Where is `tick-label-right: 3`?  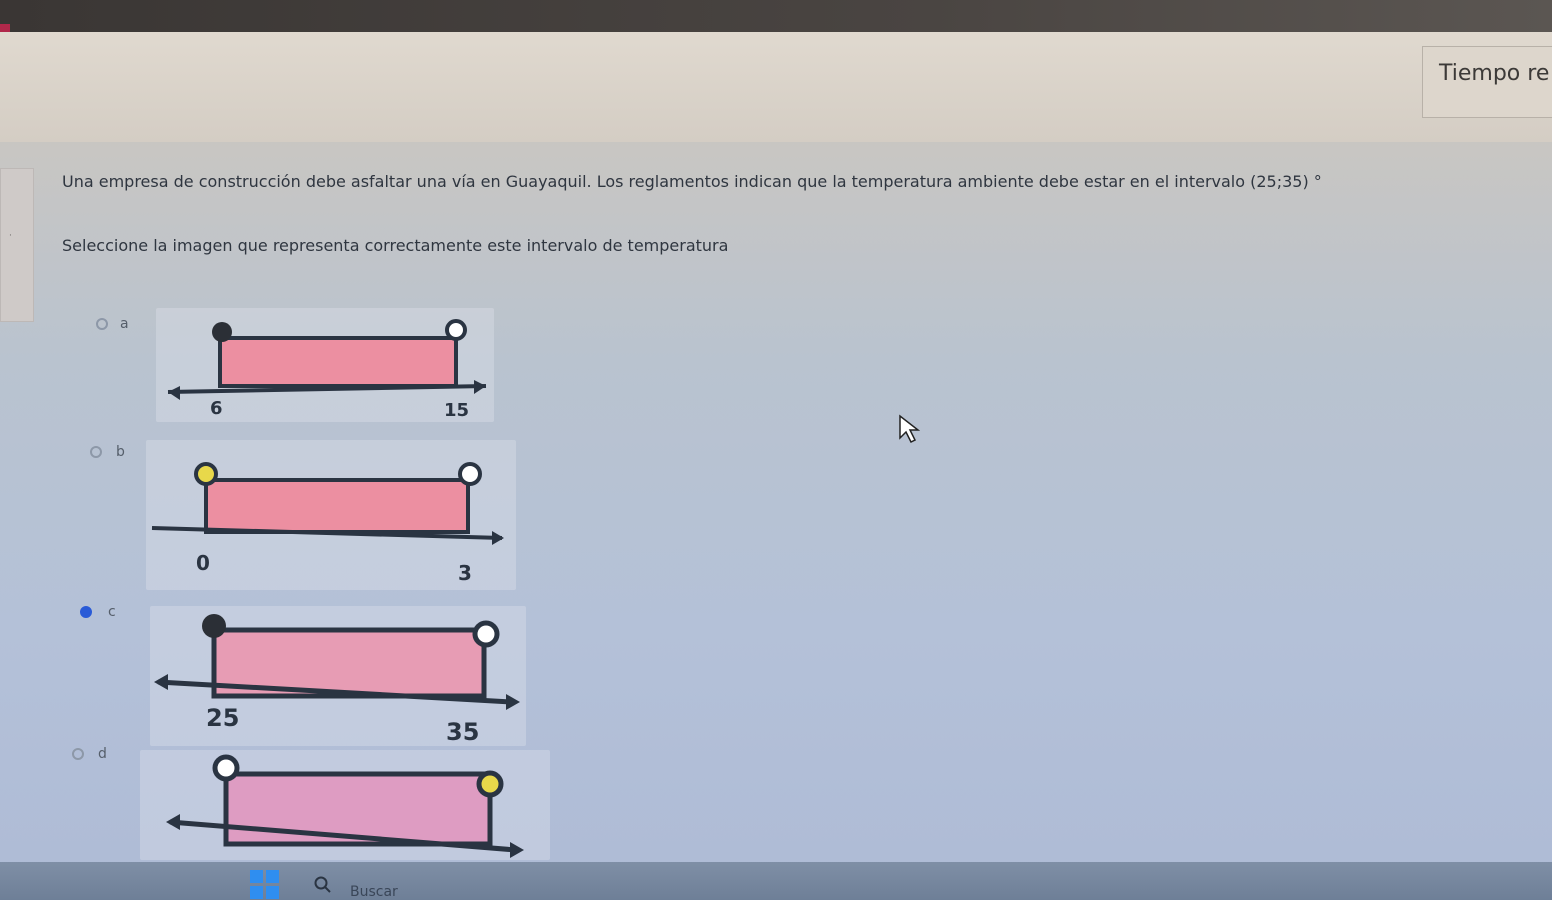 tick-label-right: 3 is located at coordinates (465, 573).